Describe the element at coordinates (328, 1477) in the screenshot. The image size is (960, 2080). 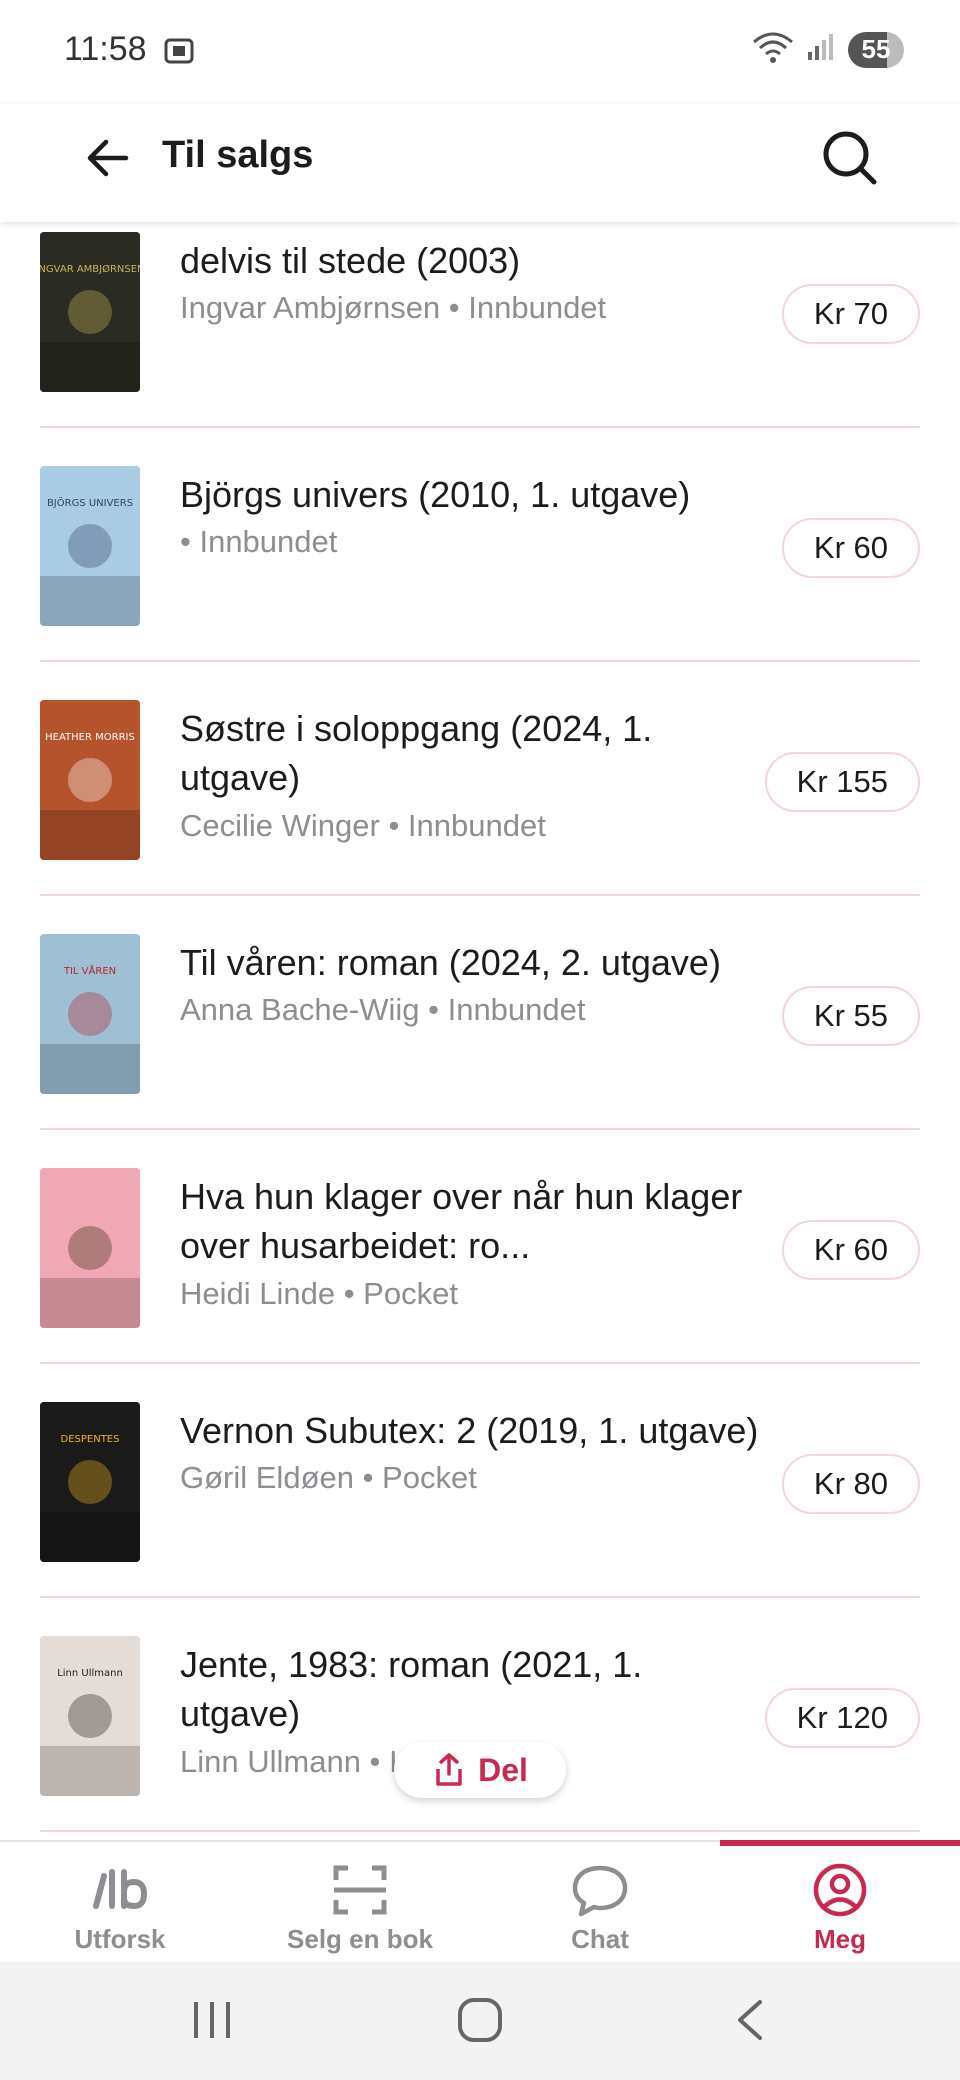
I see `listing-meta: Gøril Eldøen • Pocket` at that location.